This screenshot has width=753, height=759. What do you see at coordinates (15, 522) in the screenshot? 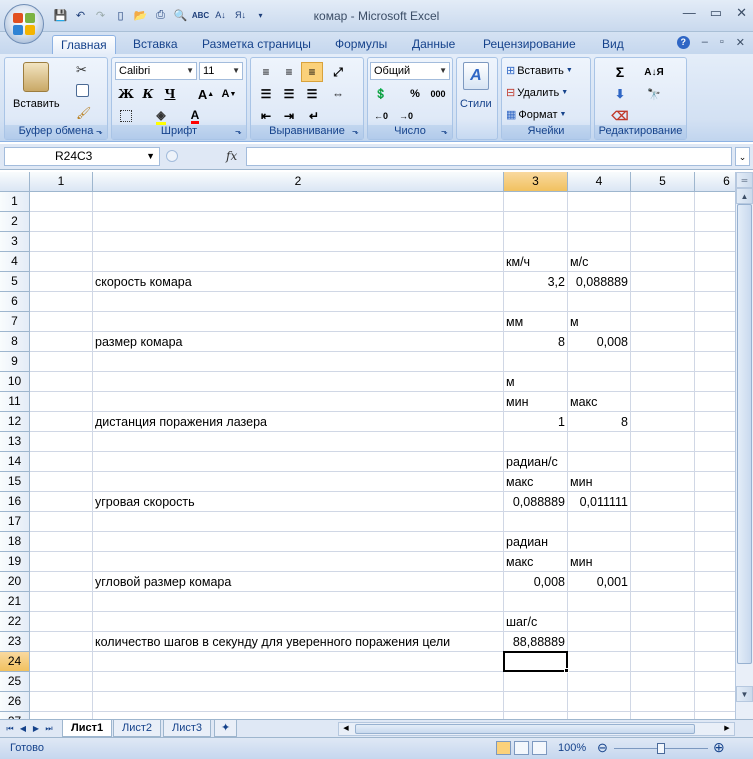
I see `row-header: 17` at bounding box center [15, 522].